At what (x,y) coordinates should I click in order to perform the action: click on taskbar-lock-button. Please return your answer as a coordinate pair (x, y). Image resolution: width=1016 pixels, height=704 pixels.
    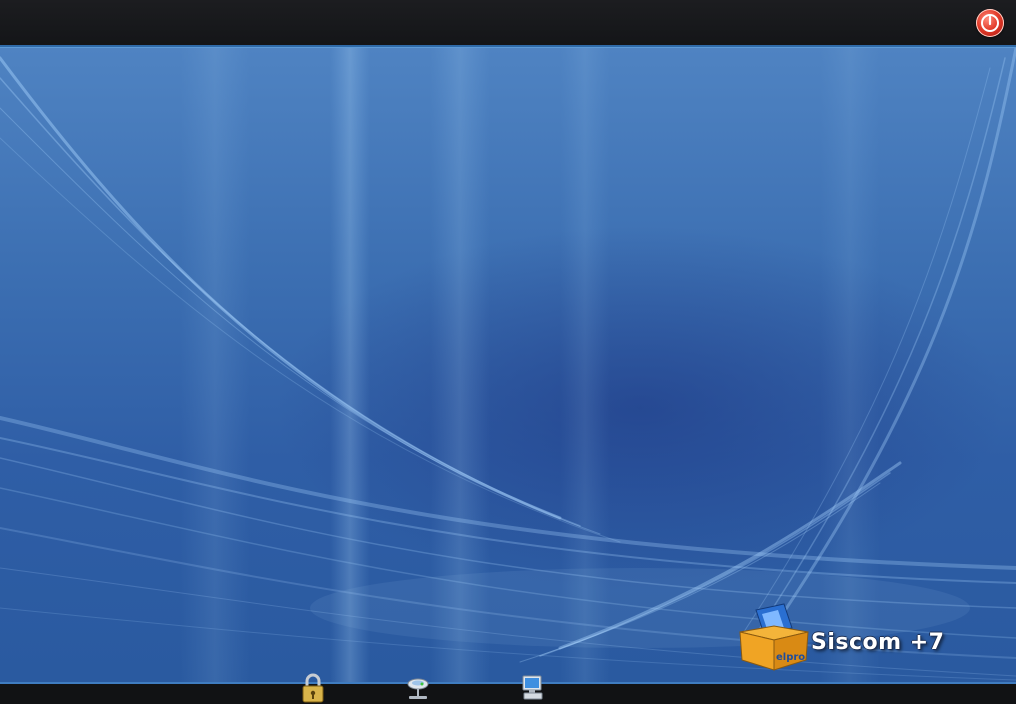
    Looking at the image, I should click on (313, 688).